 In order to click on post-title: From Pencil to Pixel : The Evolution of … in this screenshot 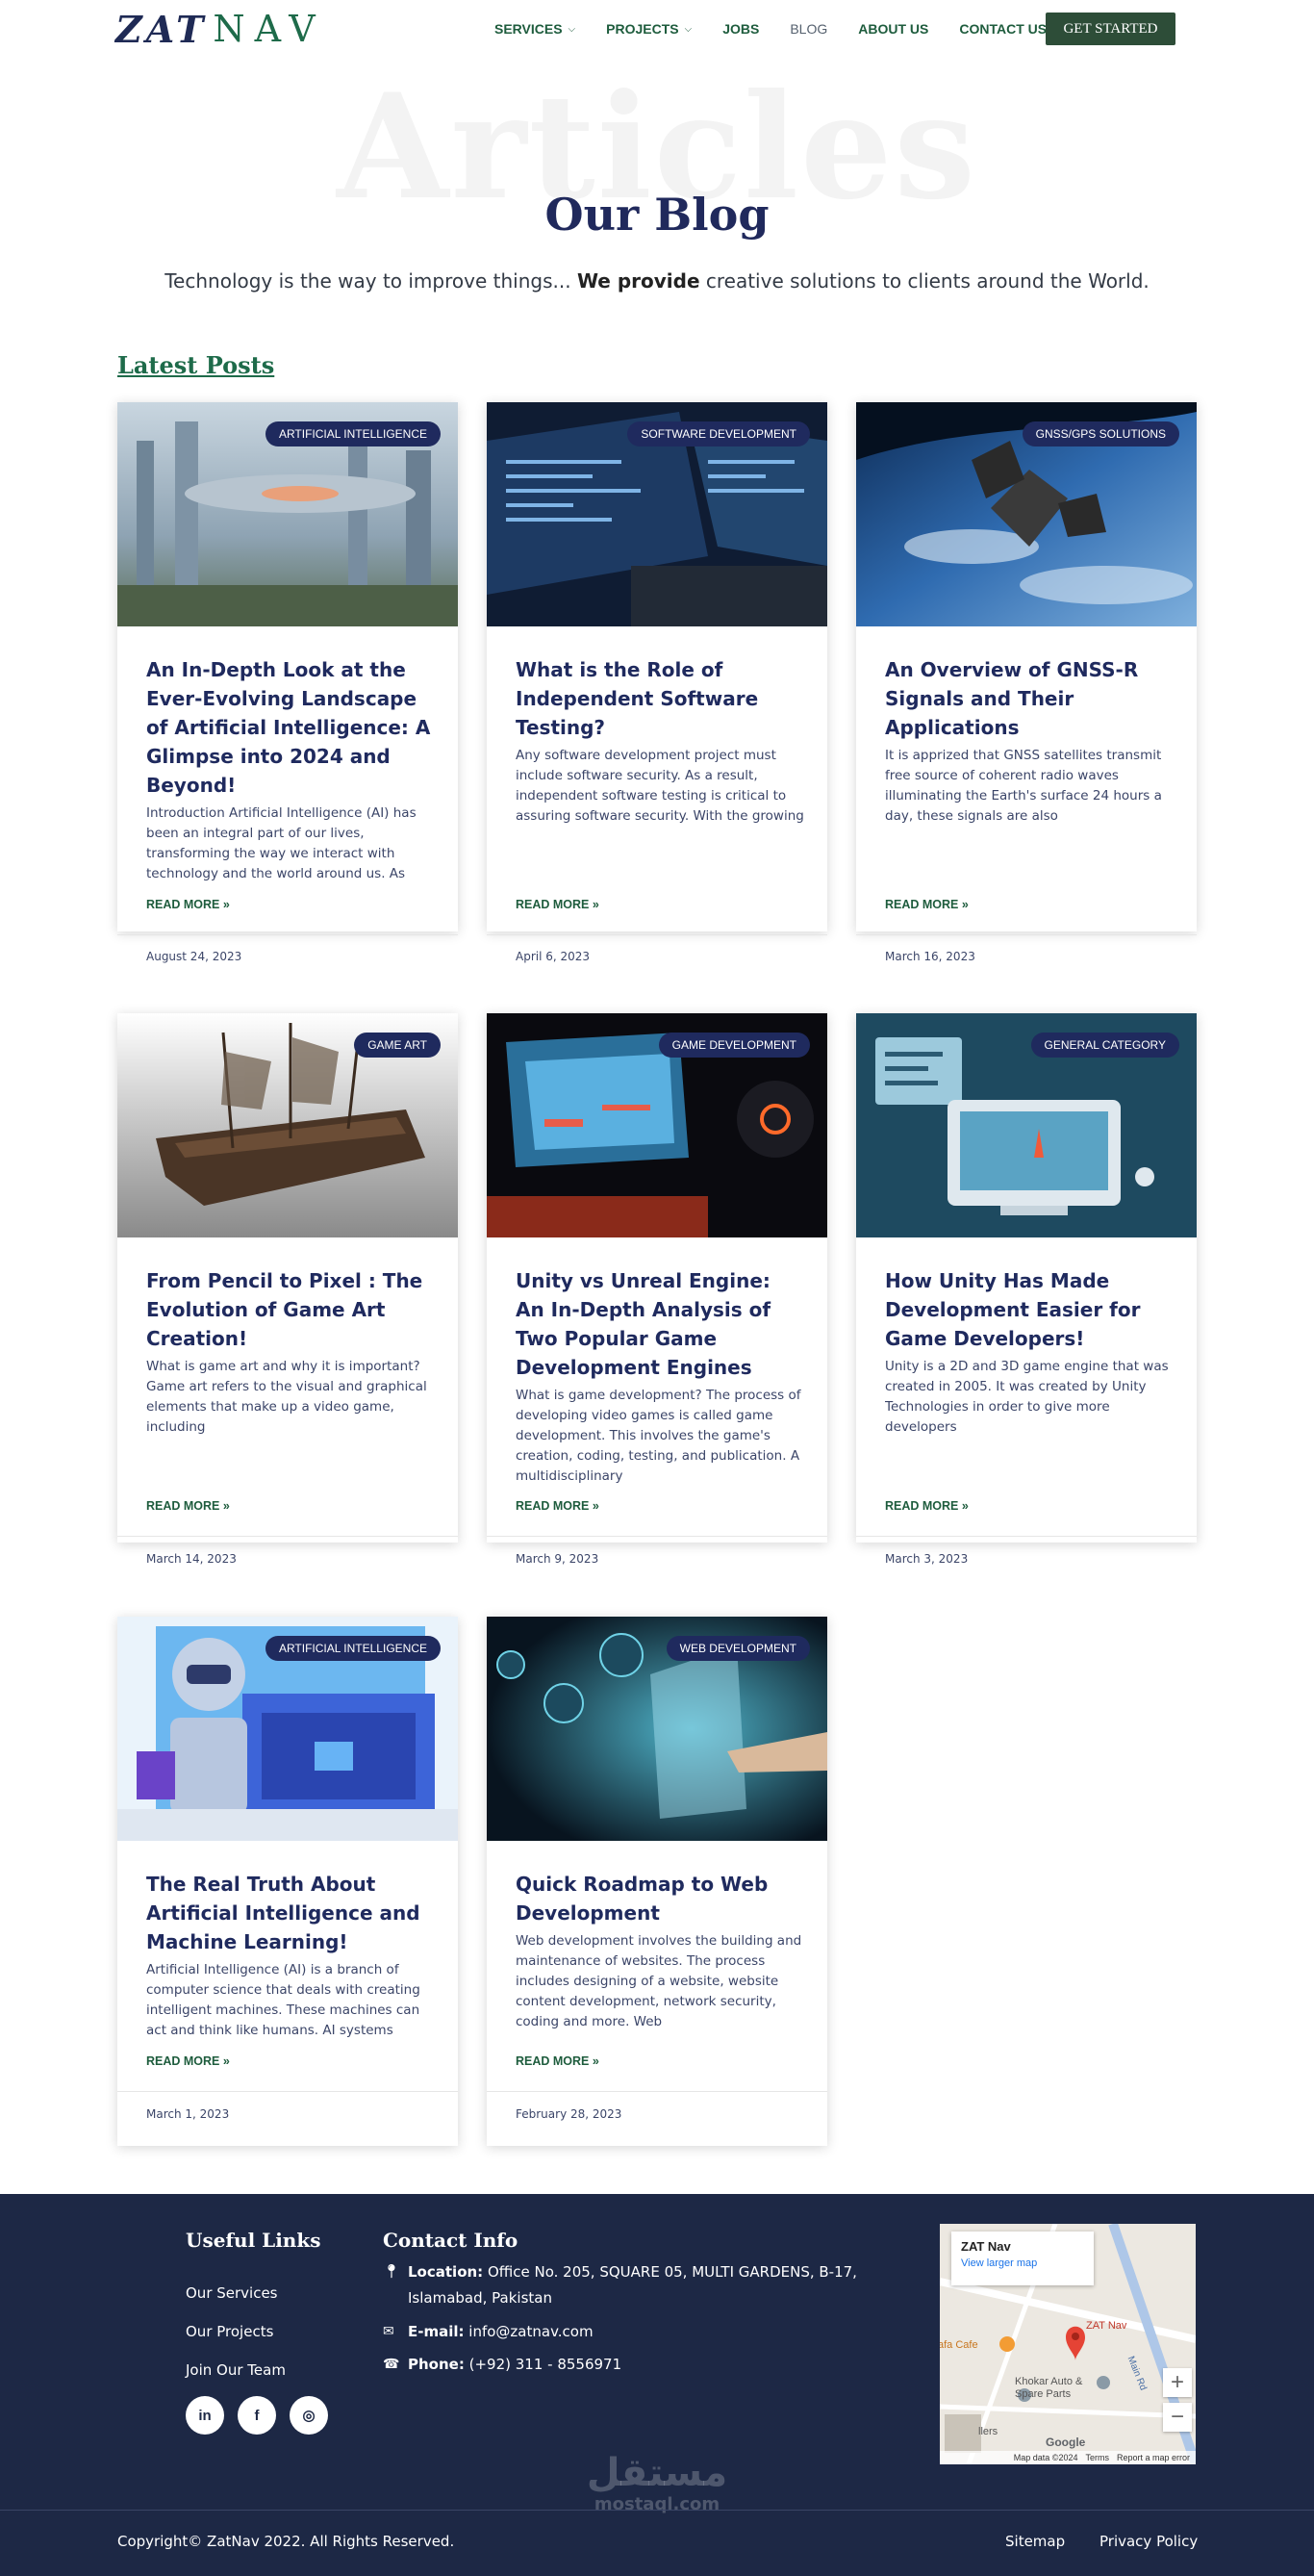, I will do `click(291, 1309)`.